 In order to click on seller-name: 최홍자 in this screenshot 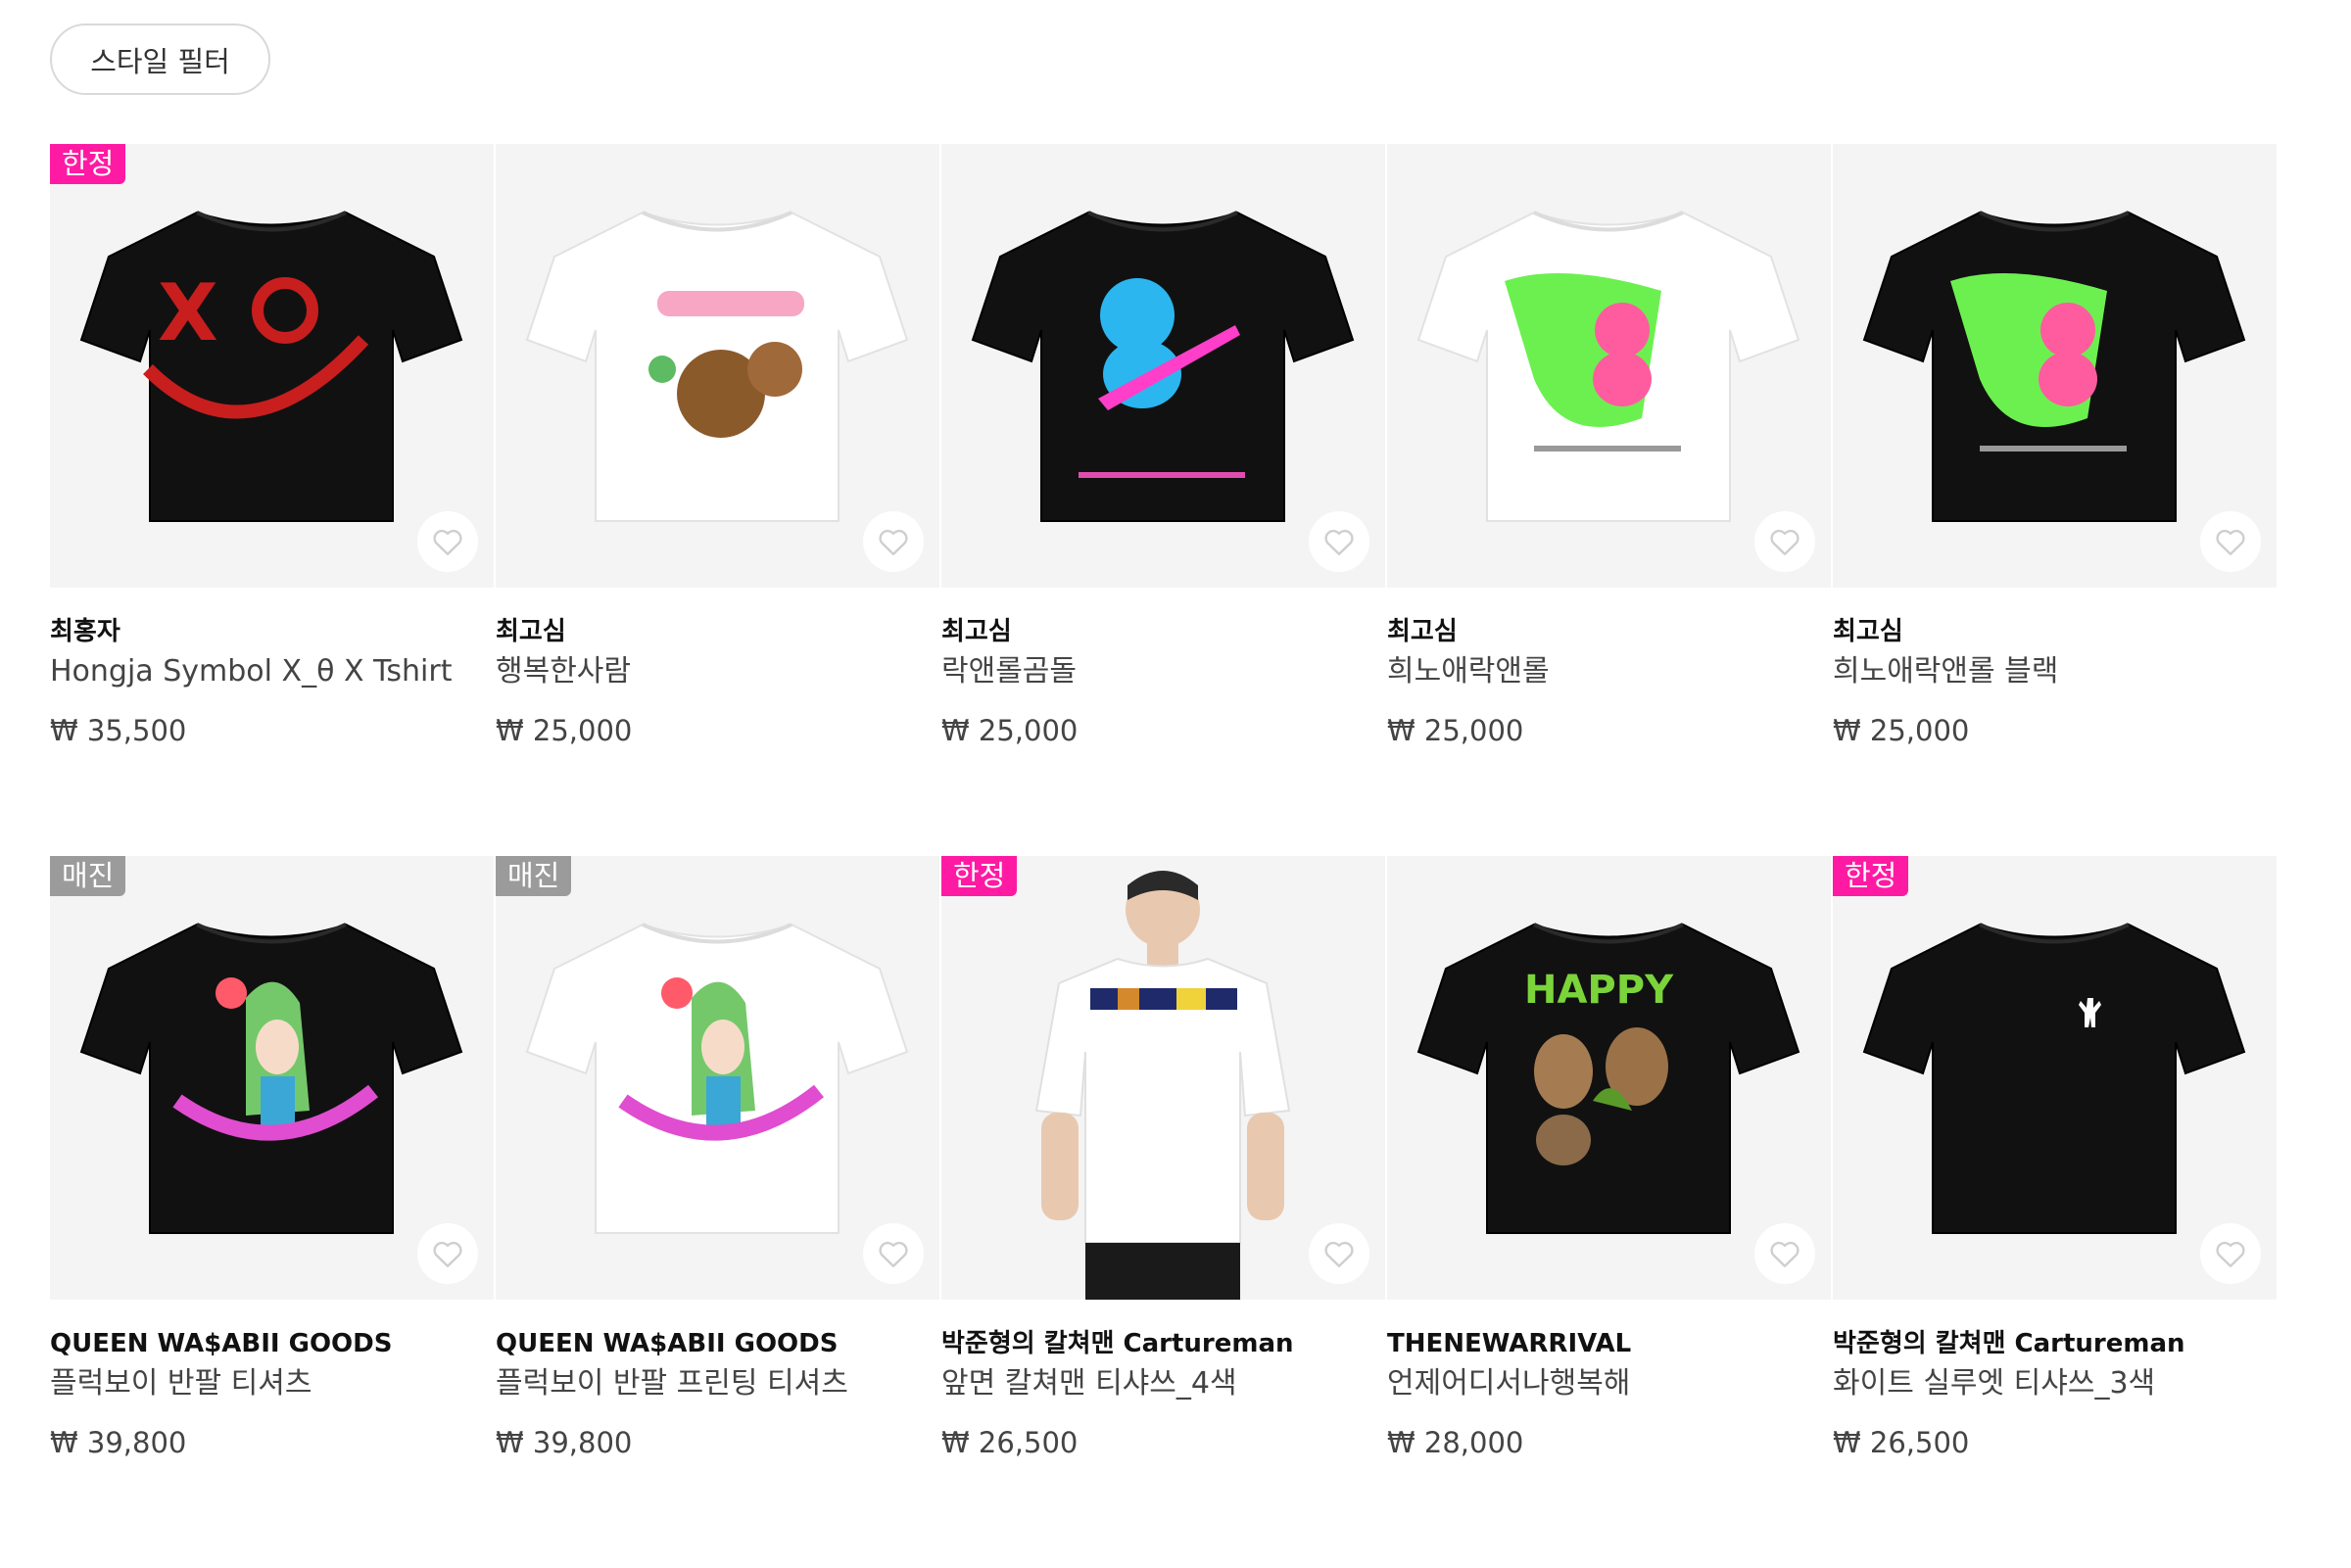, I will do `click(273, 631)`.